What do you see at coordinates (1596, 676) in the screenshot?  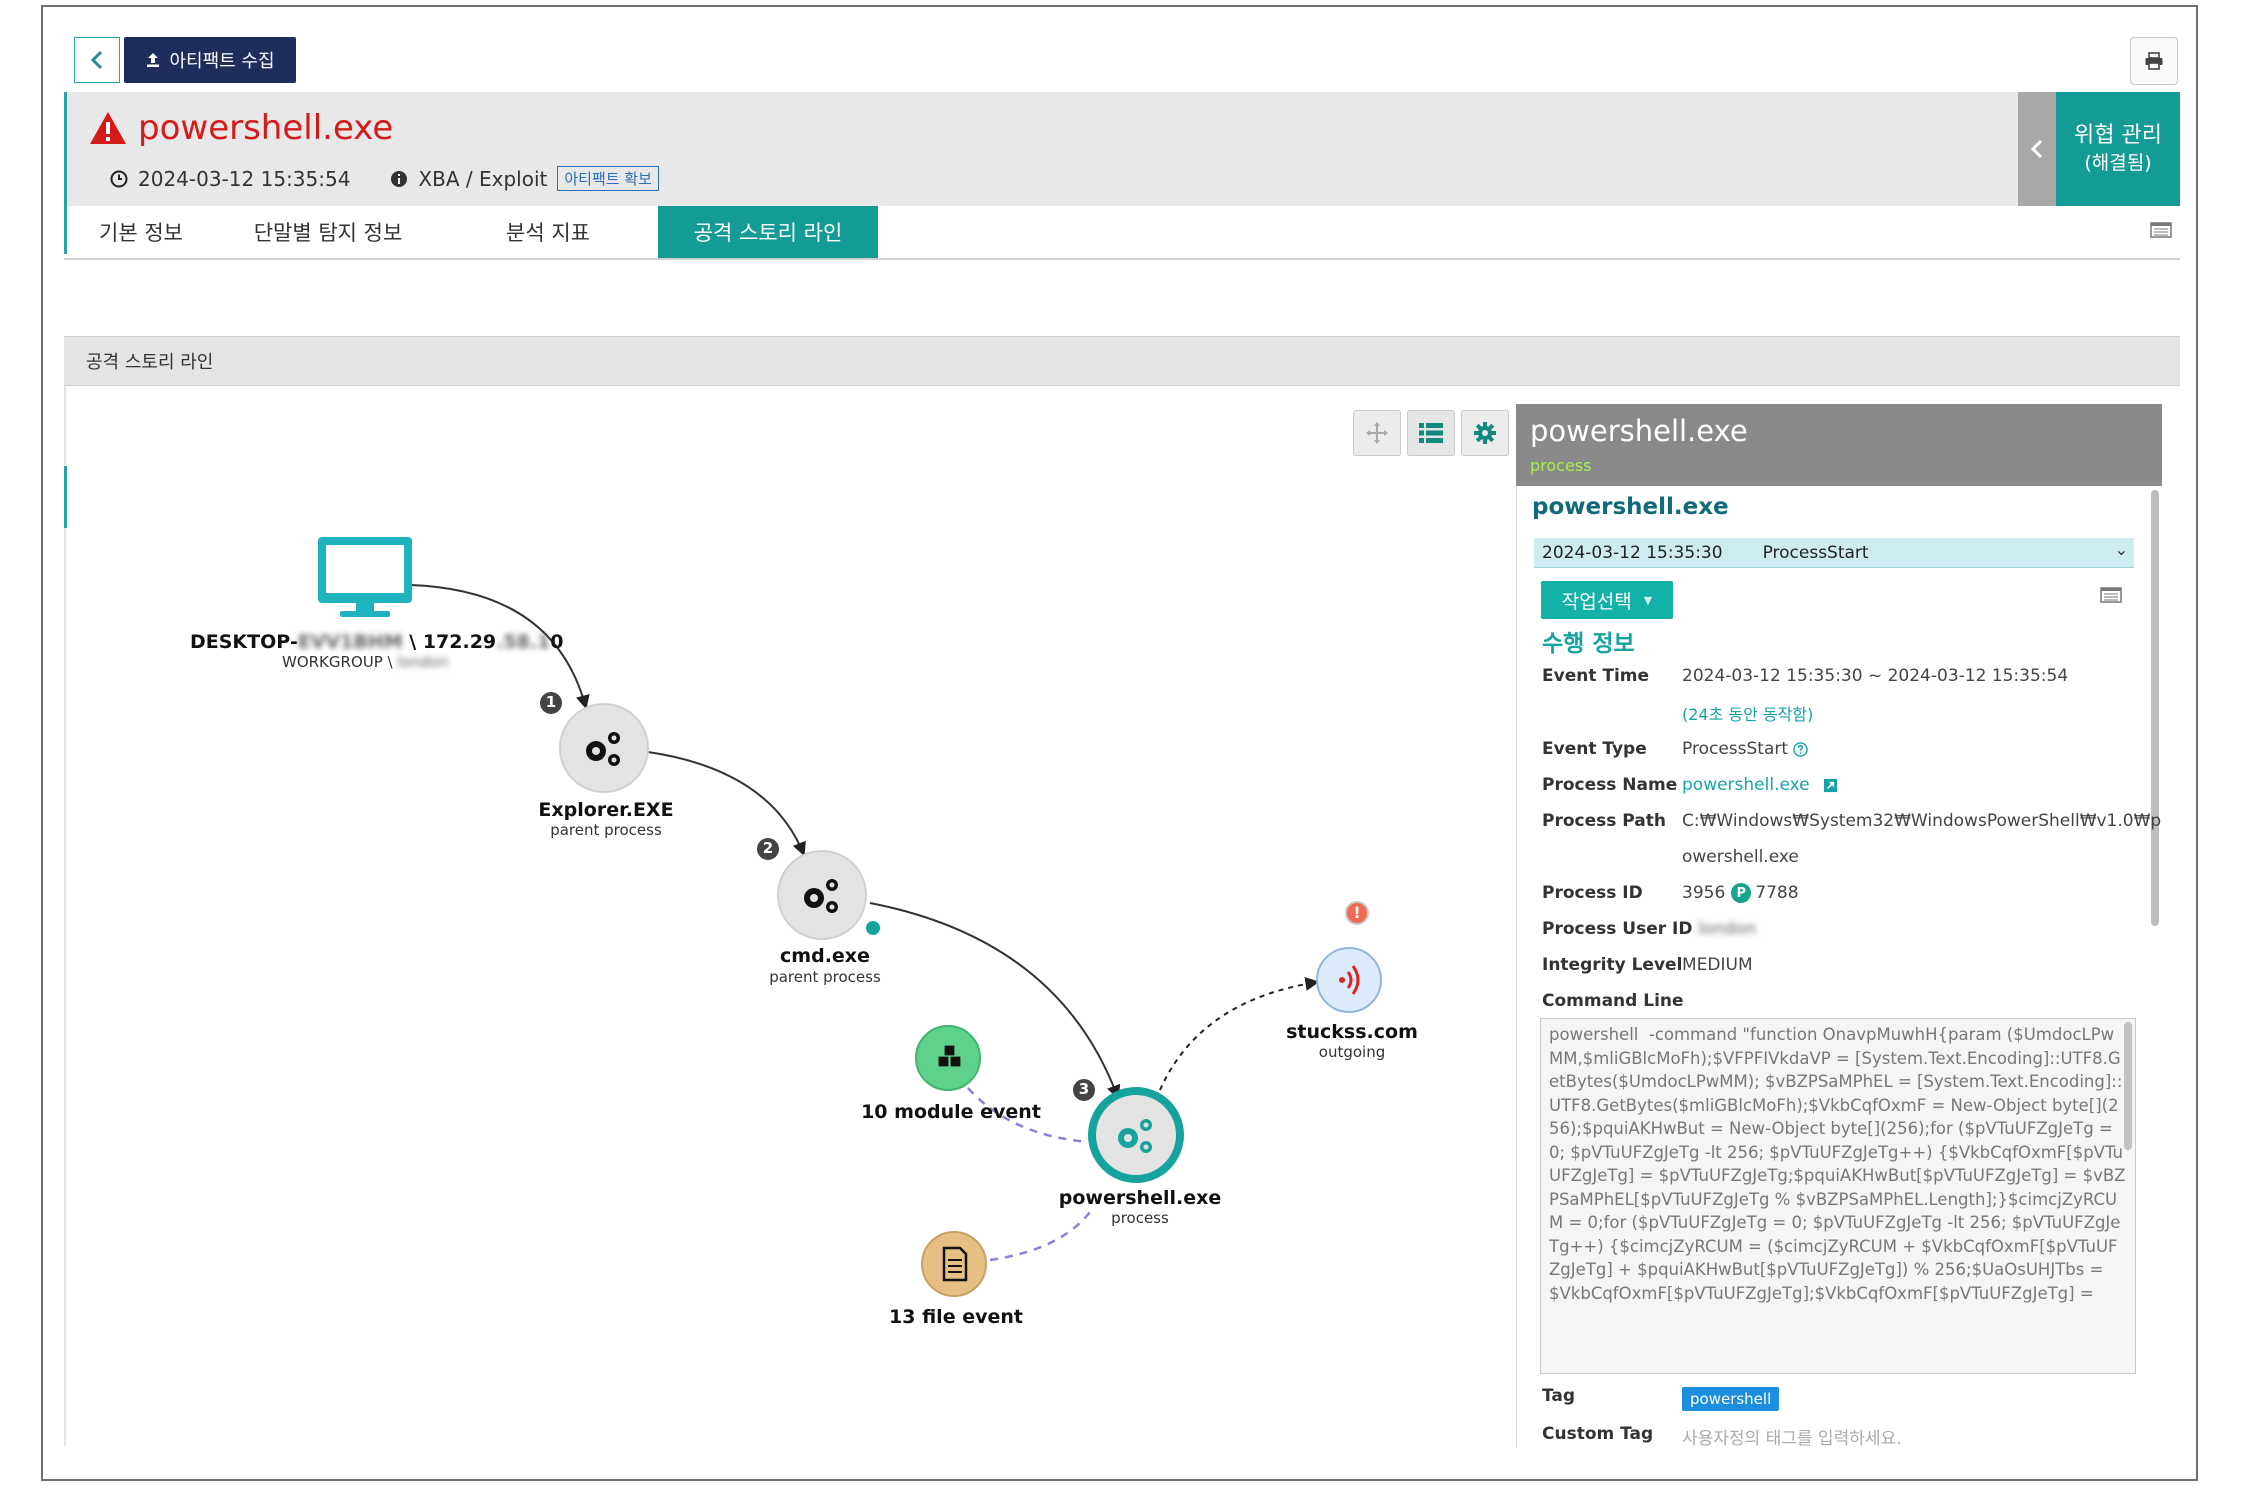 I see `event-time-label: Event Time` at bounding box center [1596, 676].